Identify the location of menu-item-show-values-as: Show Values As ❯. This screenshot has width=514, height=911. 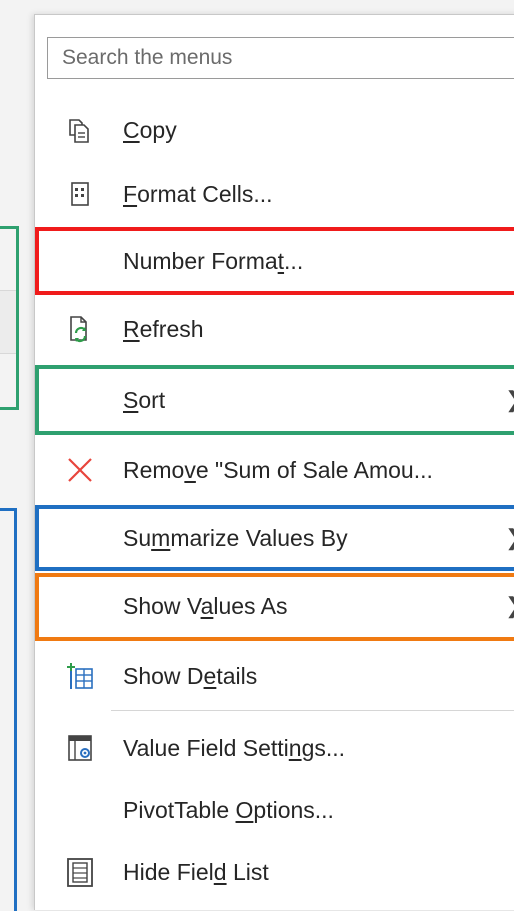
(274, 606).